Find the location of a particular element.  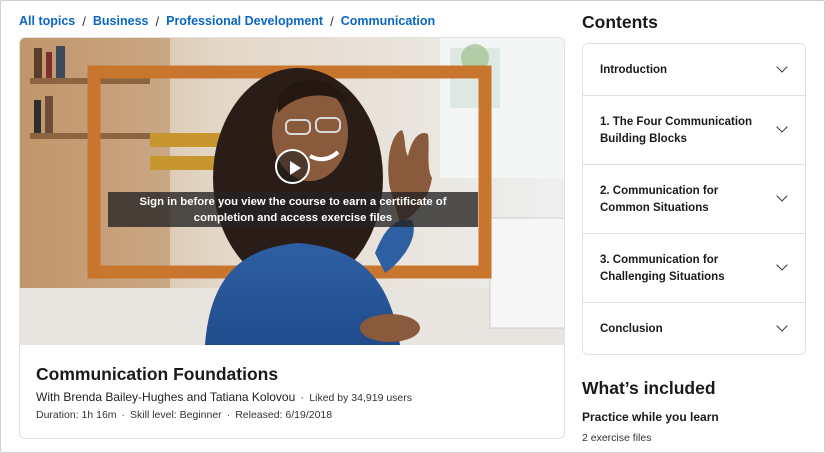

duration: Duration: 1h 16m is located at coordinates (76, 415).